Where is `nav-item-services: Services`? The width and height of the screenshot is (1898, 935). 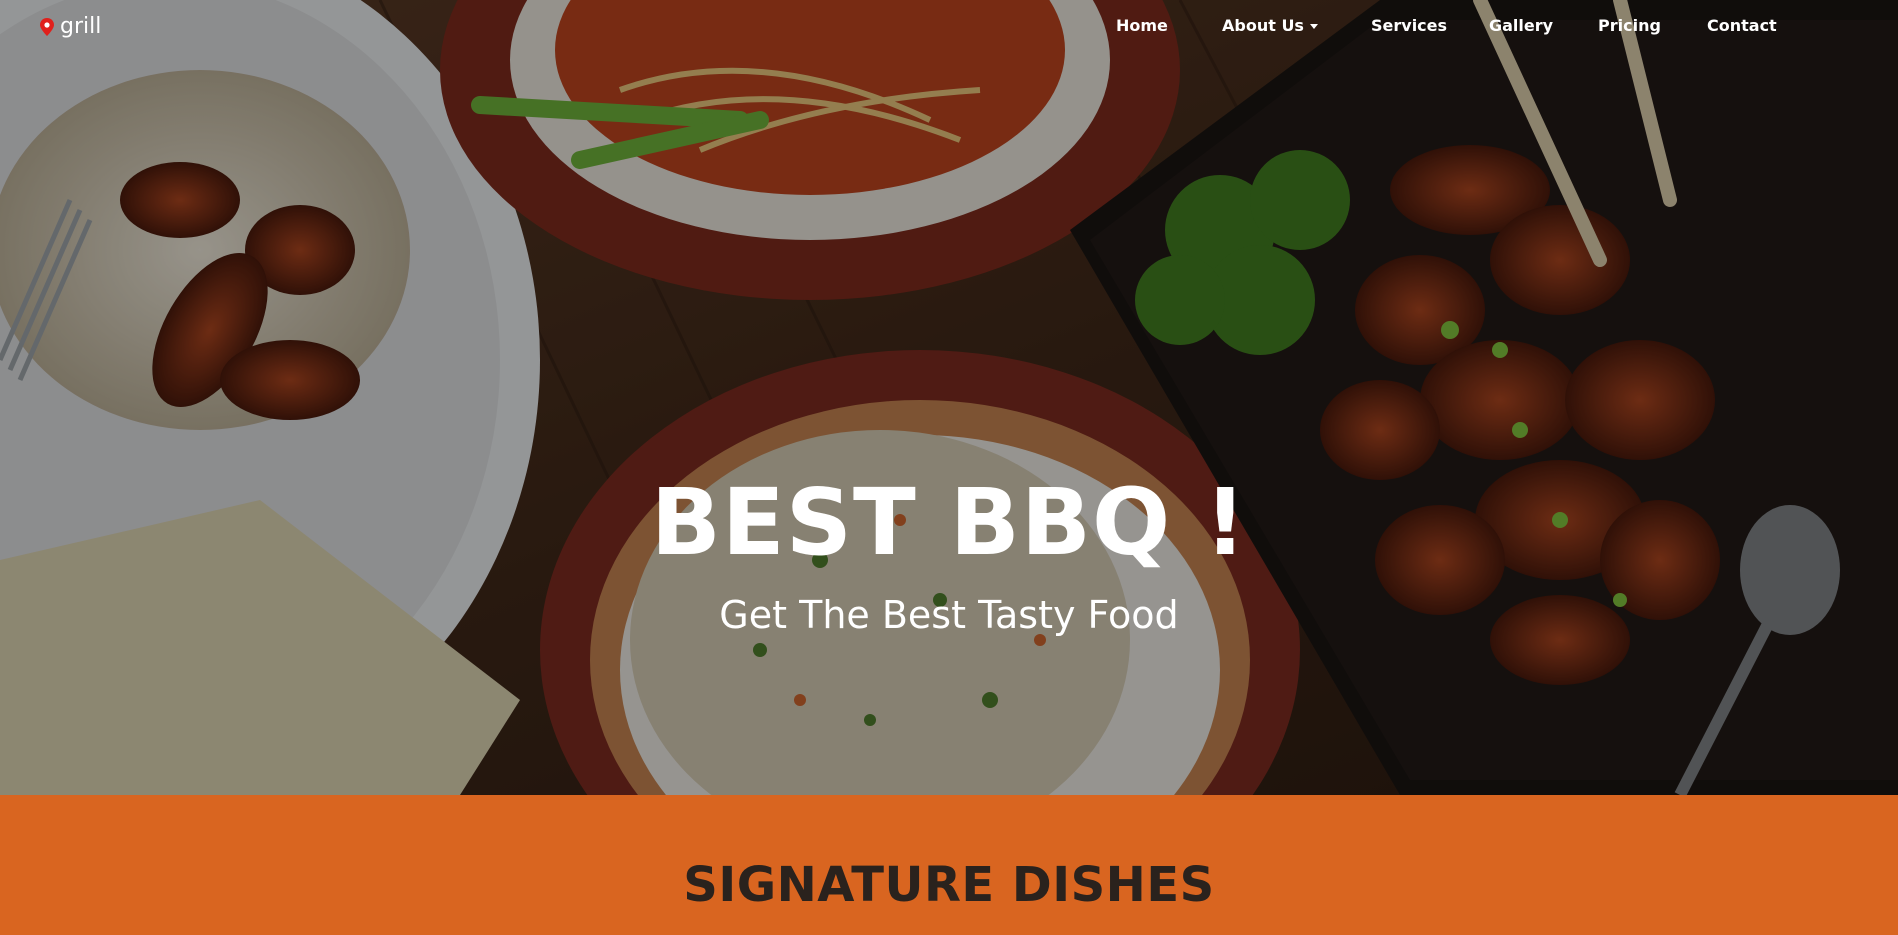
nav-item-services: Services is located at coordinates (1409, 25).